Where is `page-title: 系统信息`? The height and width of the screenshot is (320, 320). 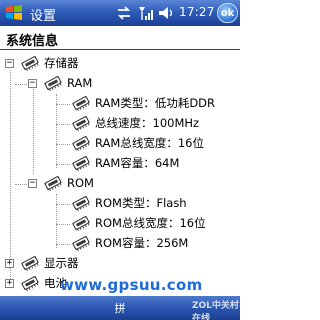 page-title: 系统信息 is located at coordinates (120, 38).